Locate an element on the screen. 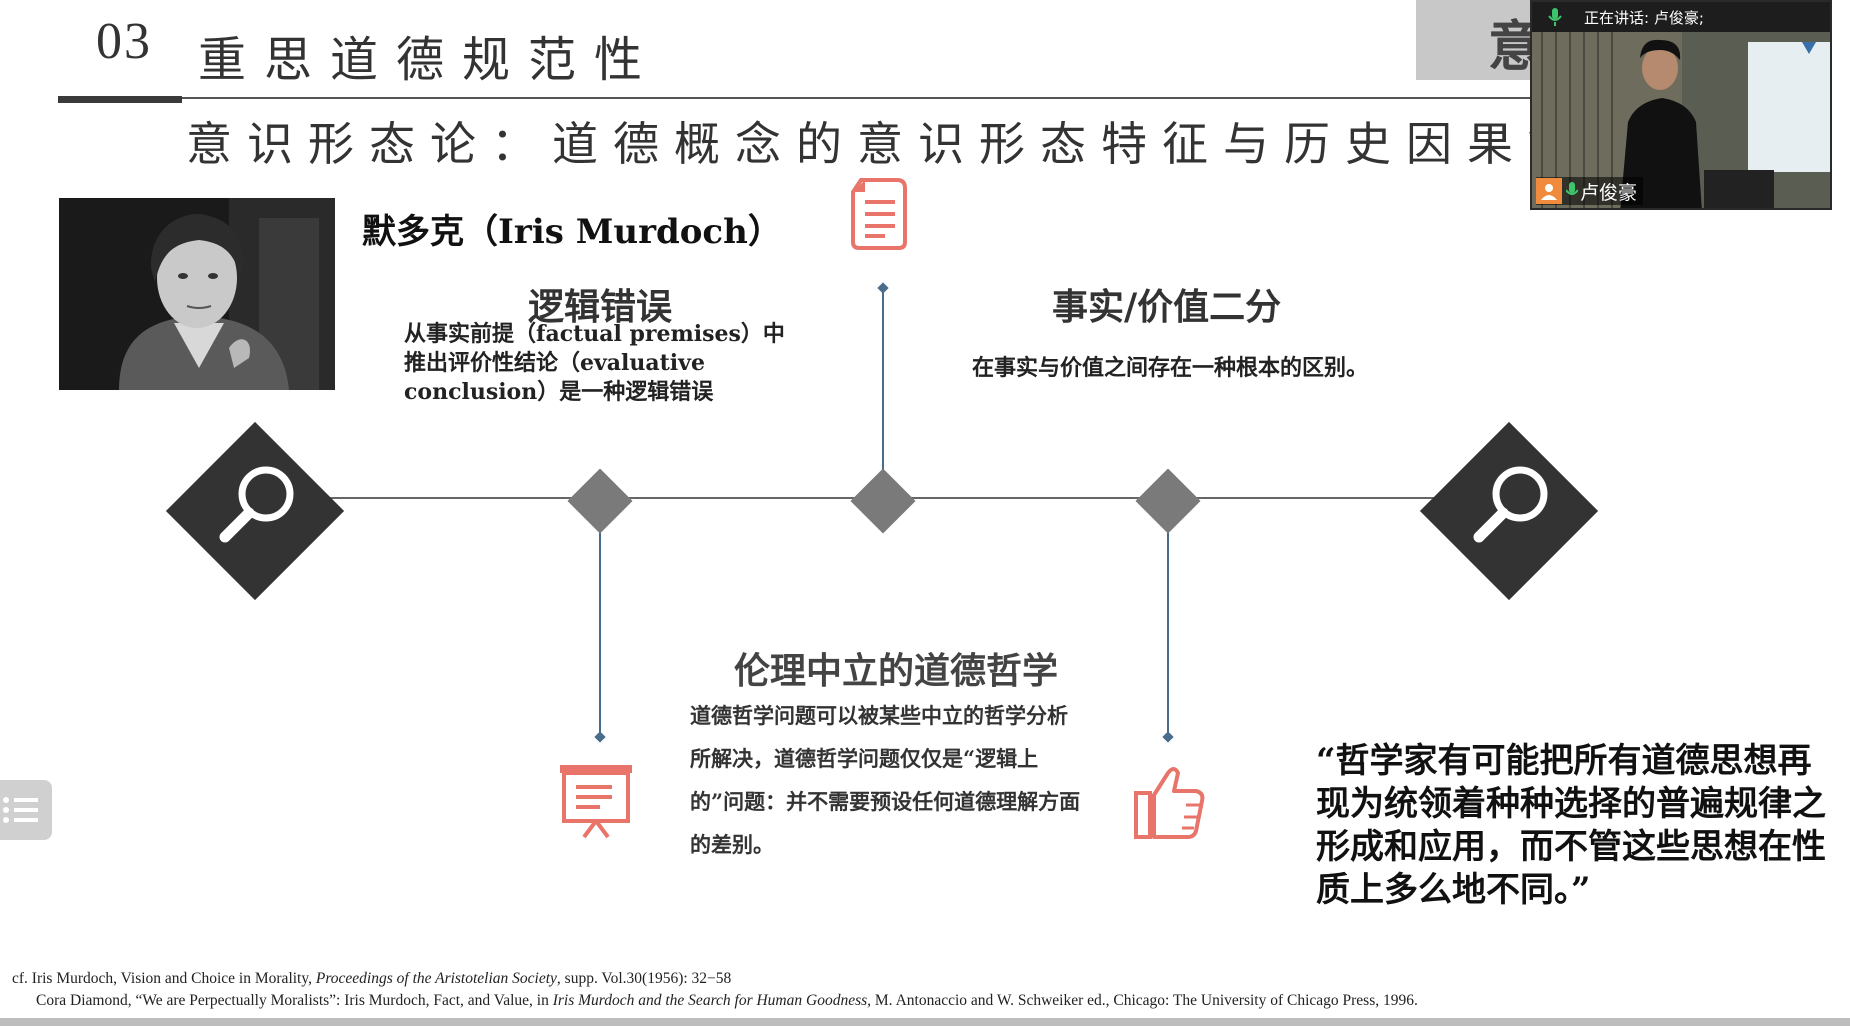  speaking-bar: 正在讲话: 卢俊豪; is located at coordinates (1681, 17).